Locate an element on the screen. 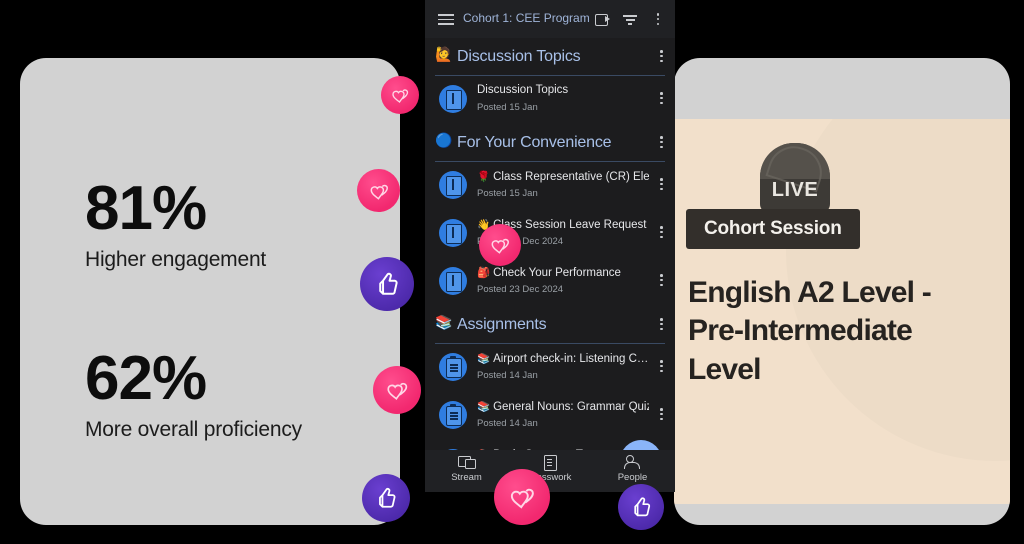 Image resolution: width=1024 pixels, height=544 pixels. people-icon is located at coordinates (632, 462).